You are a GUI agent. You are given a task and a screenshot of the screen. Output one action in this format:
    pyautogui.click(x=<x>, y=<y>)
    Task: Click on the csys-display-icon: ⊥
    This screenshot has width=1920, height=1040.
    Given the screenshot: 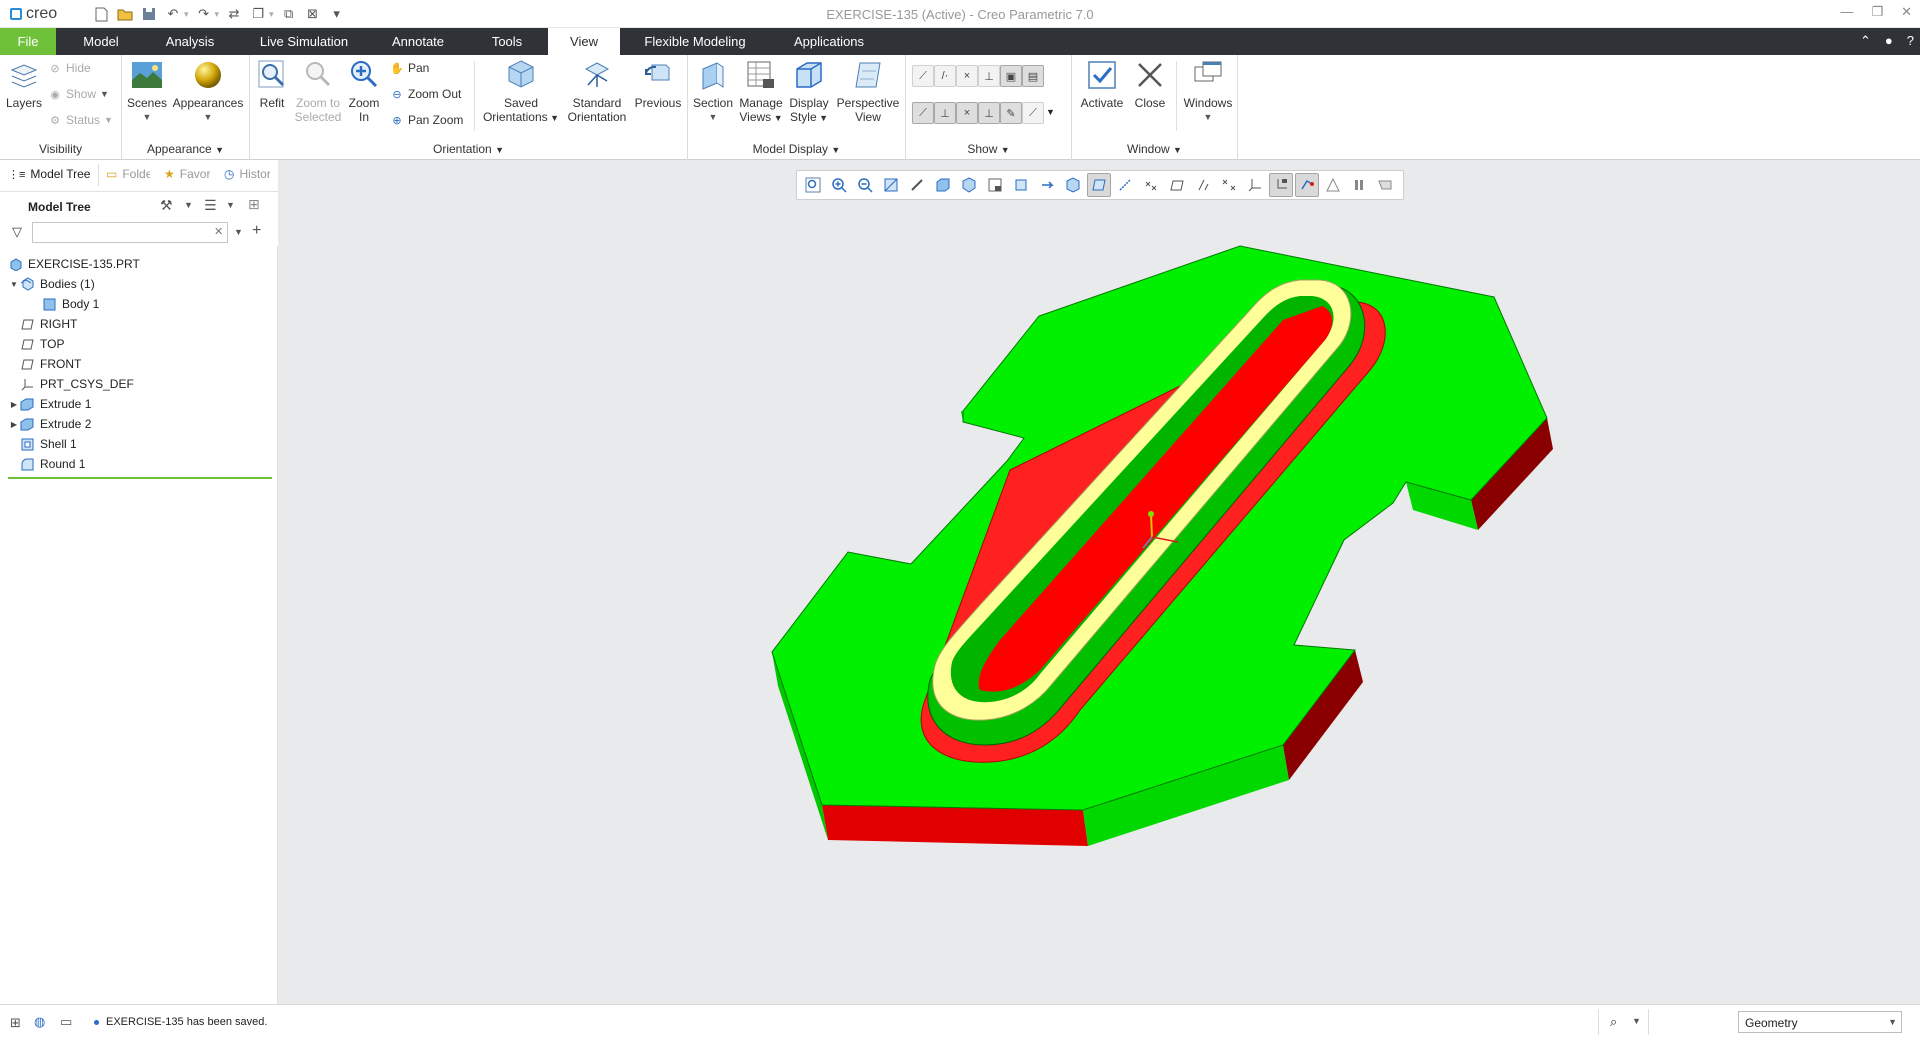 What is the action you would take?
    pyautogui.click(x=989, y=76)
    